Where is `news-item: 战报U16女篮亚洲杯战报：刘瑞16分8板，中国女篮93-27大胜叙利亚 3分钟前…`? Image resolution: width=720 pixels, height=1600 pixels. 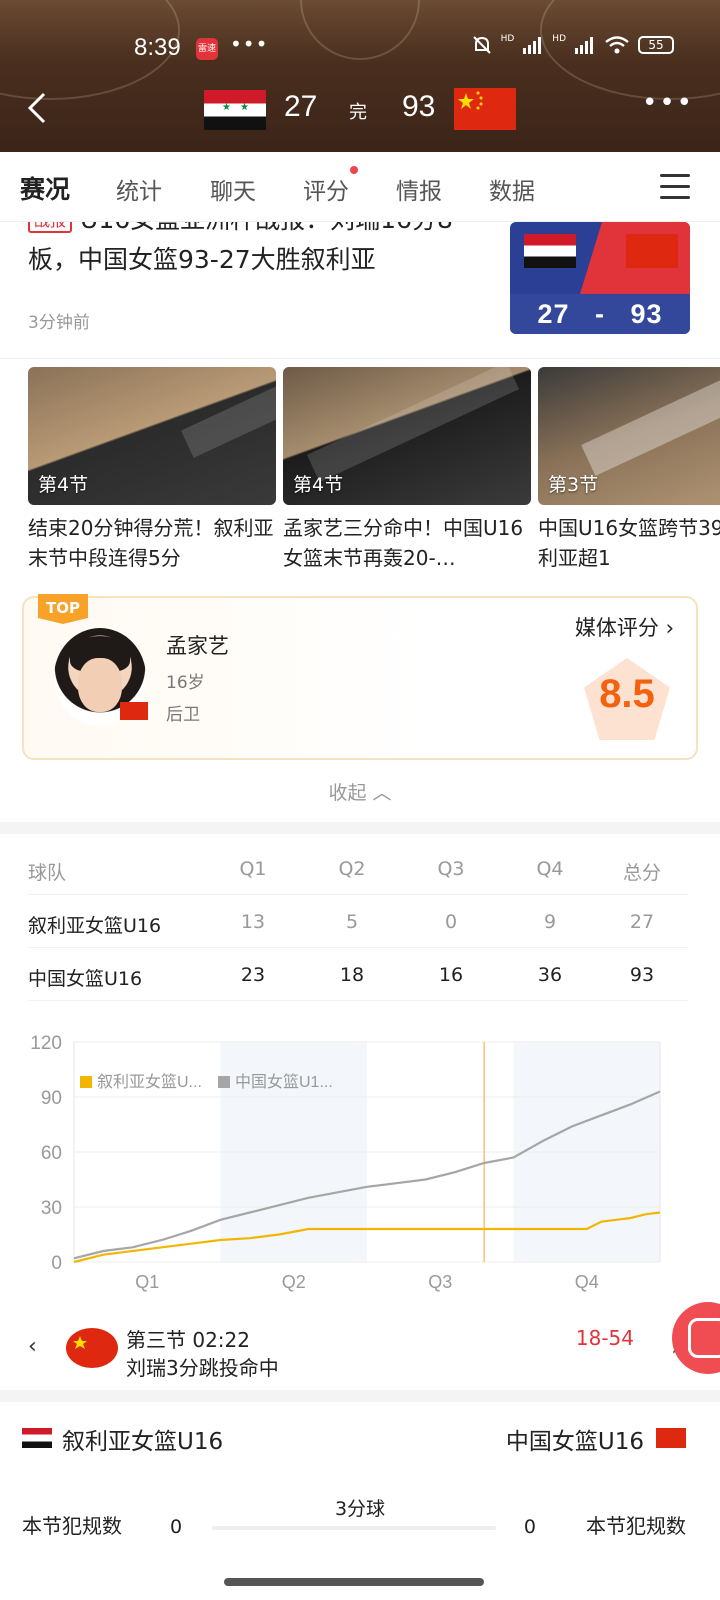
news-item: 战报U16女篮亚洲杯战报：刘瑞16分8板，中国女篮93-27大胜叙利亚 3分钟前… is located at coordinates (360, 287).